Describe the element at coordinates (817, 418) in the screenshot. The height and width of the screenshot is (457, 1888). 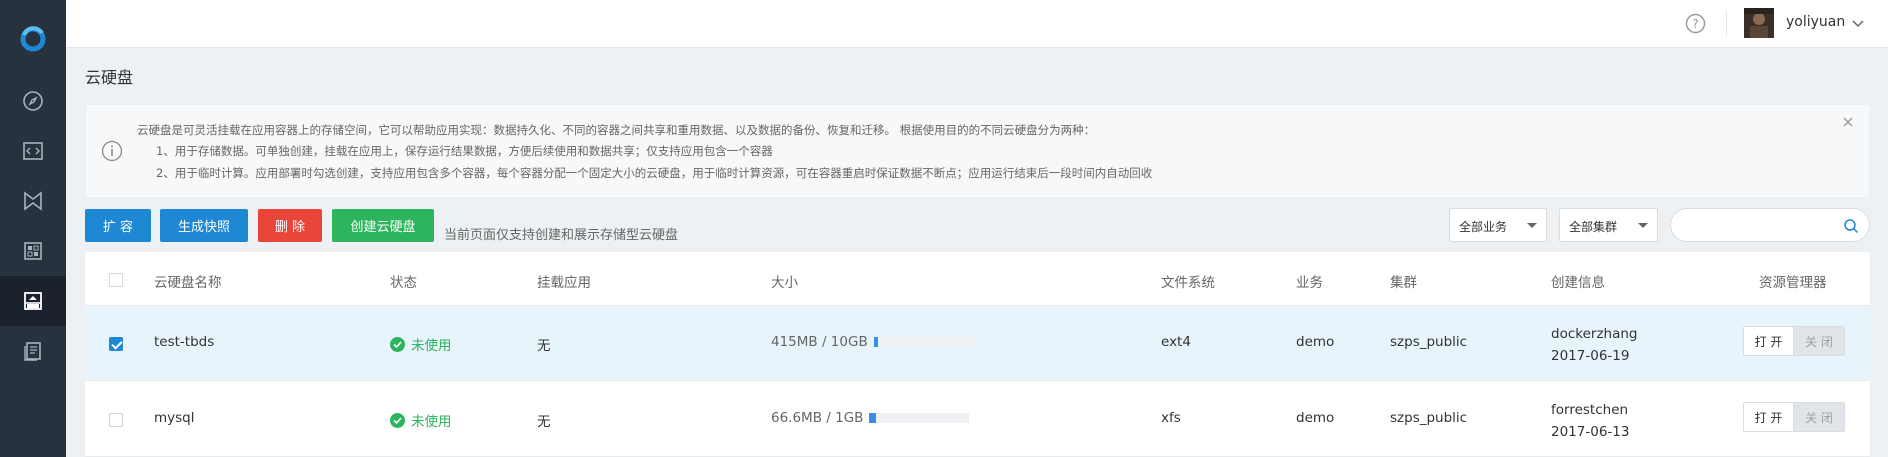
I see `size-text: 66.6MB / 1GB` at that location.